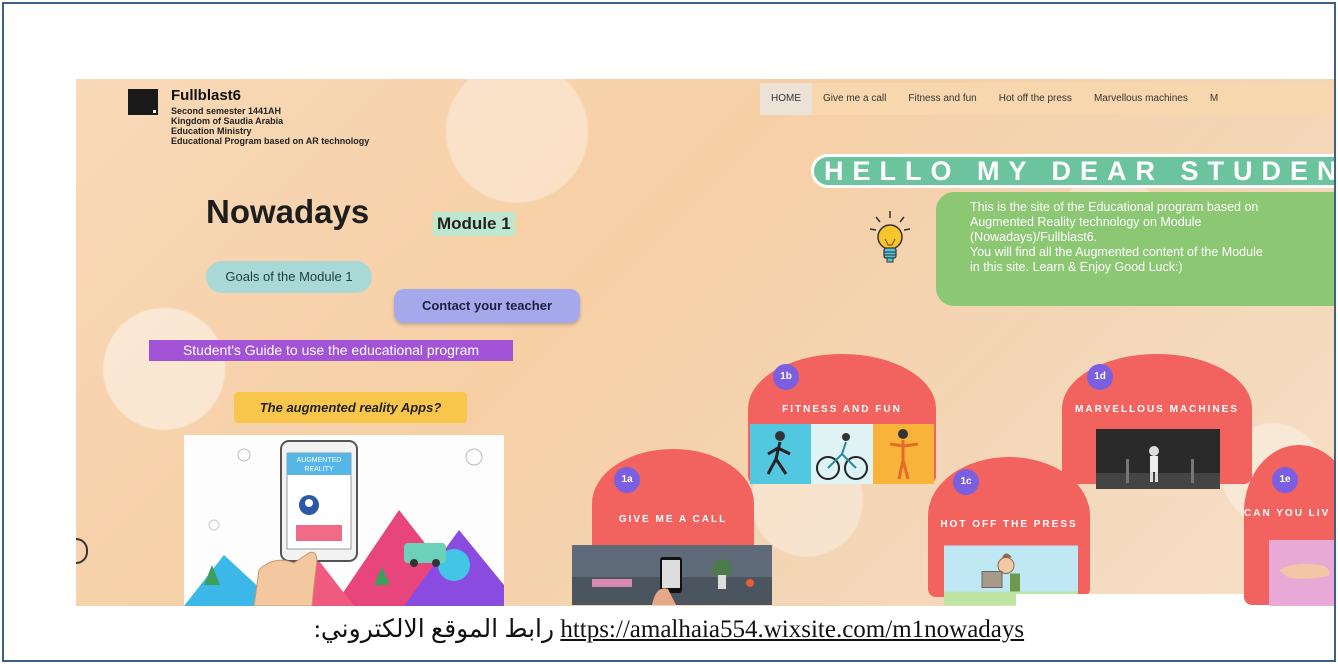  What do you see at coordinates (227, 121) in the screenshot?
I see `subtitle-line: Kingdom of Saudia Arabia` at bounding box center [227, 121].